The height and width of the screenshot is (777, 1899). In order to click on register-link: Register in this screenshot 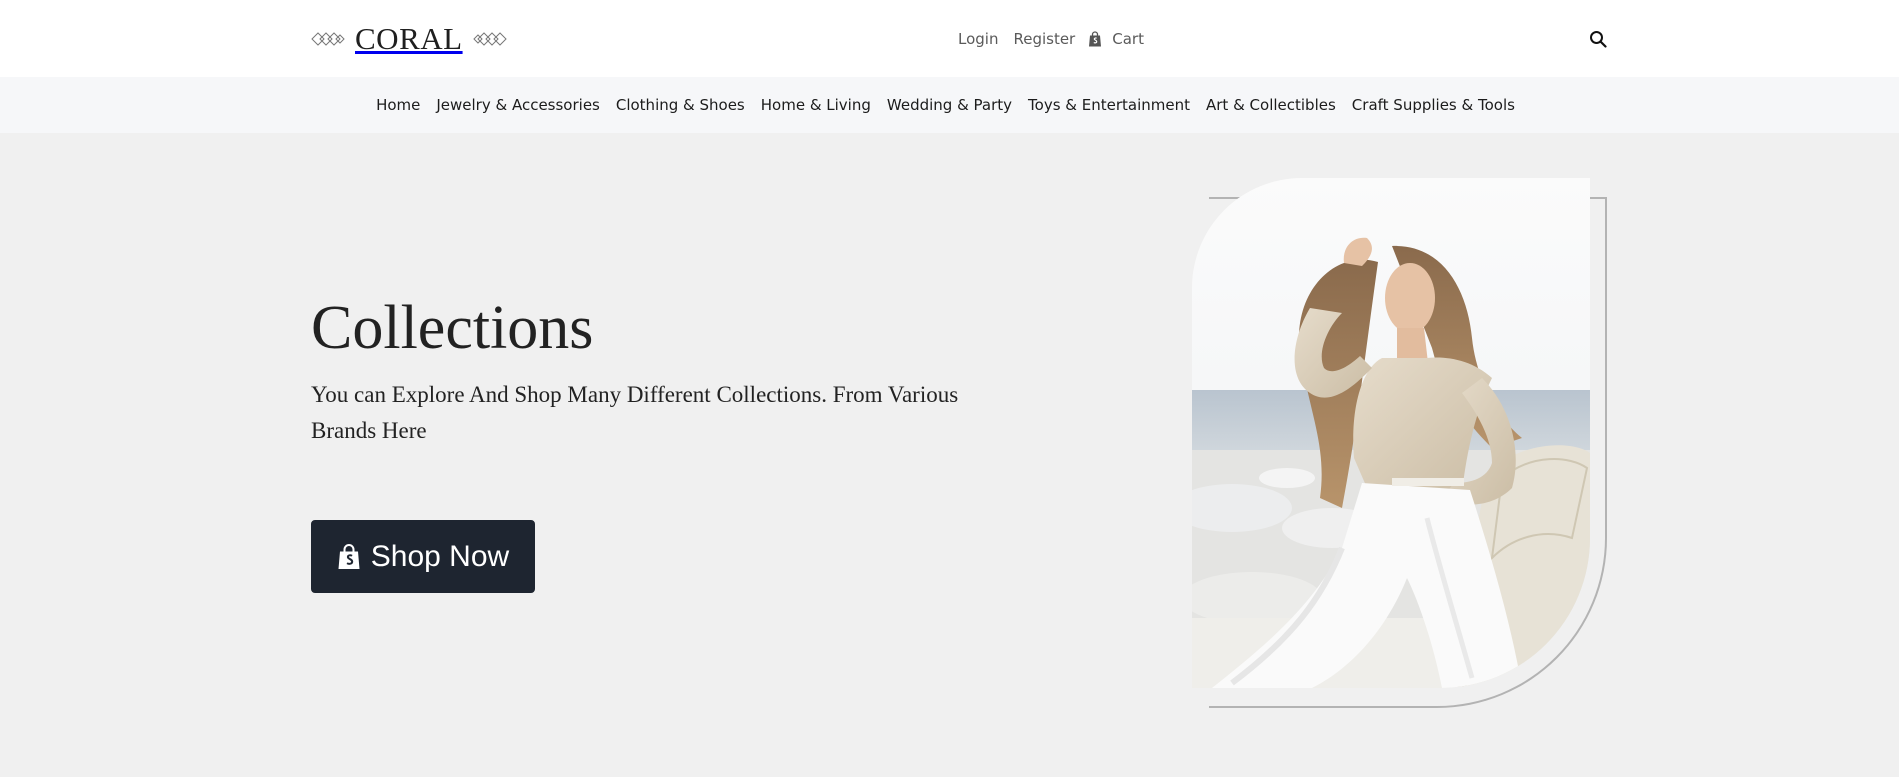, I will do `click(1044, 39)`.